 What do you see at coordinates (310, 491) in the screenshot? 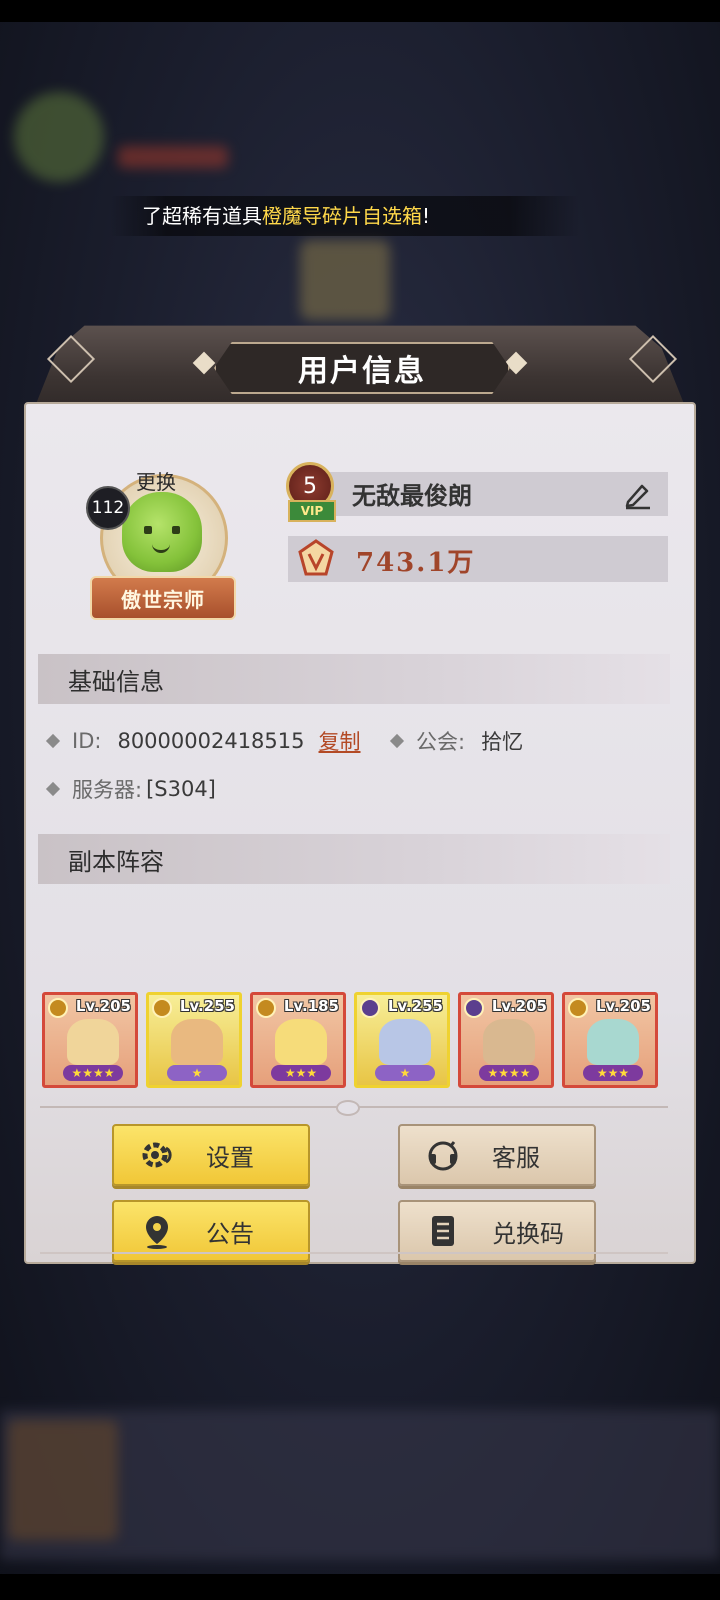
I see `vip-badge: 5 VIP` at bounding box center [310, 491].